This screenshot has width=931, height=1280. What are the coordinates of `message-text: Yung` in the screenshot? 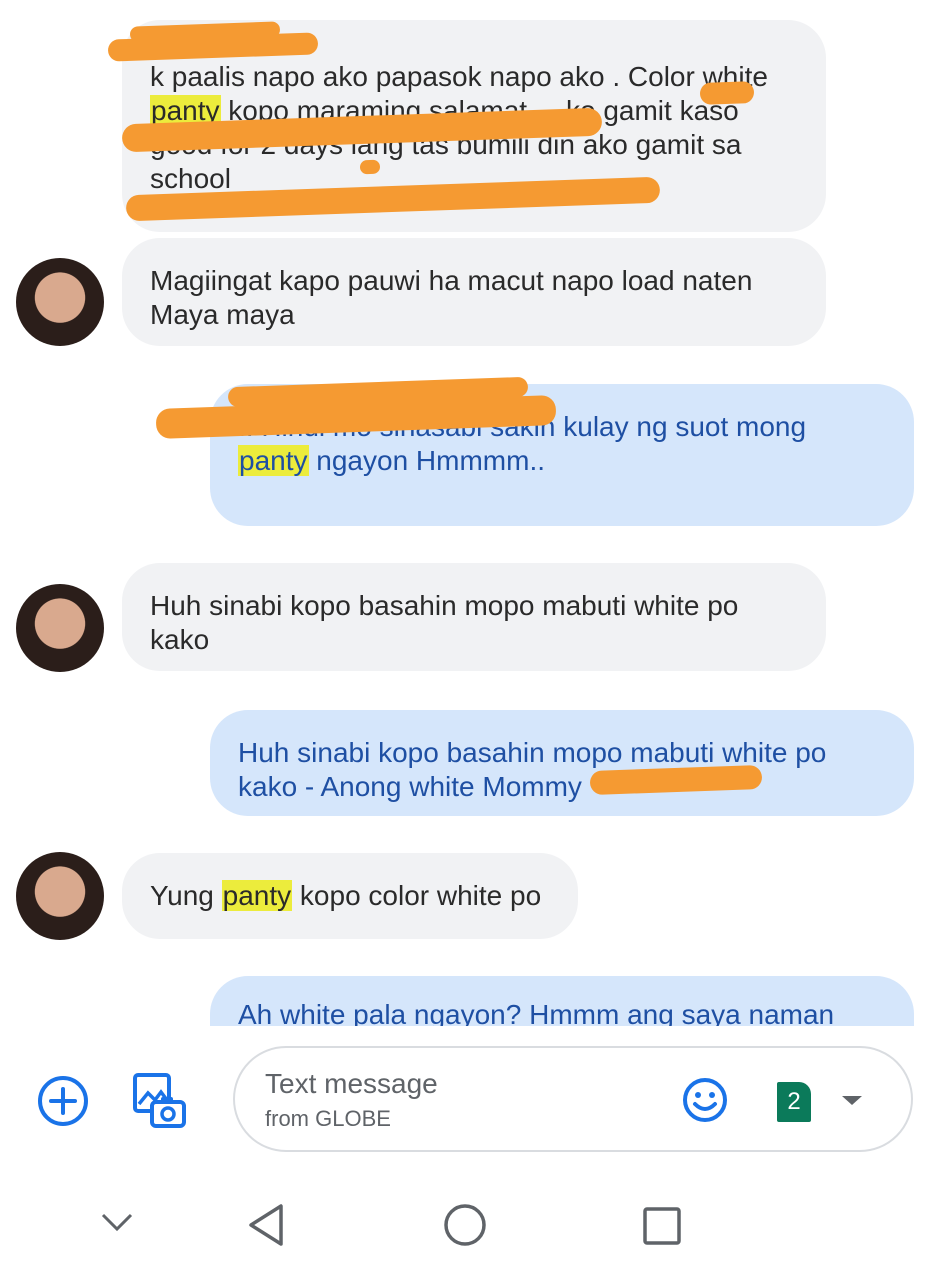 It's located at (186, 895).